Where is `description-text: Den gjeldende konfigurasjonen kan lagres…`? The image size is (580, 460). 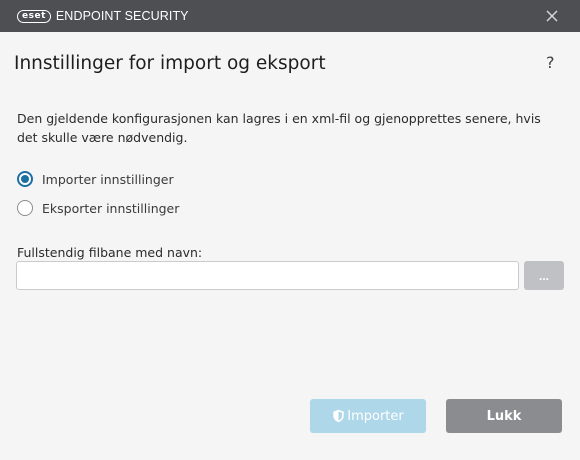
description-text: Den gjeldende konfigurasjonen kan lagres… is located at coordinates (279, 128).